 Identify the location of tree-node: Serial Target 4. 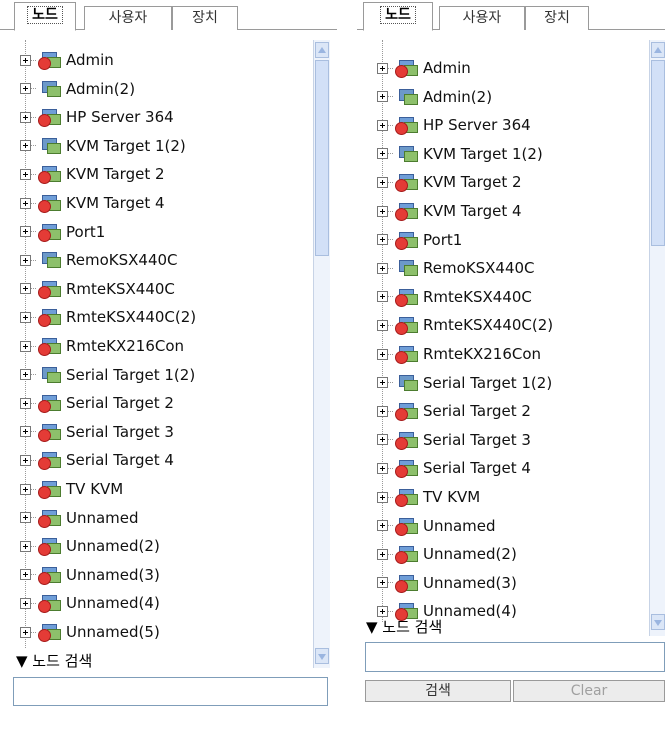
(447, 468).